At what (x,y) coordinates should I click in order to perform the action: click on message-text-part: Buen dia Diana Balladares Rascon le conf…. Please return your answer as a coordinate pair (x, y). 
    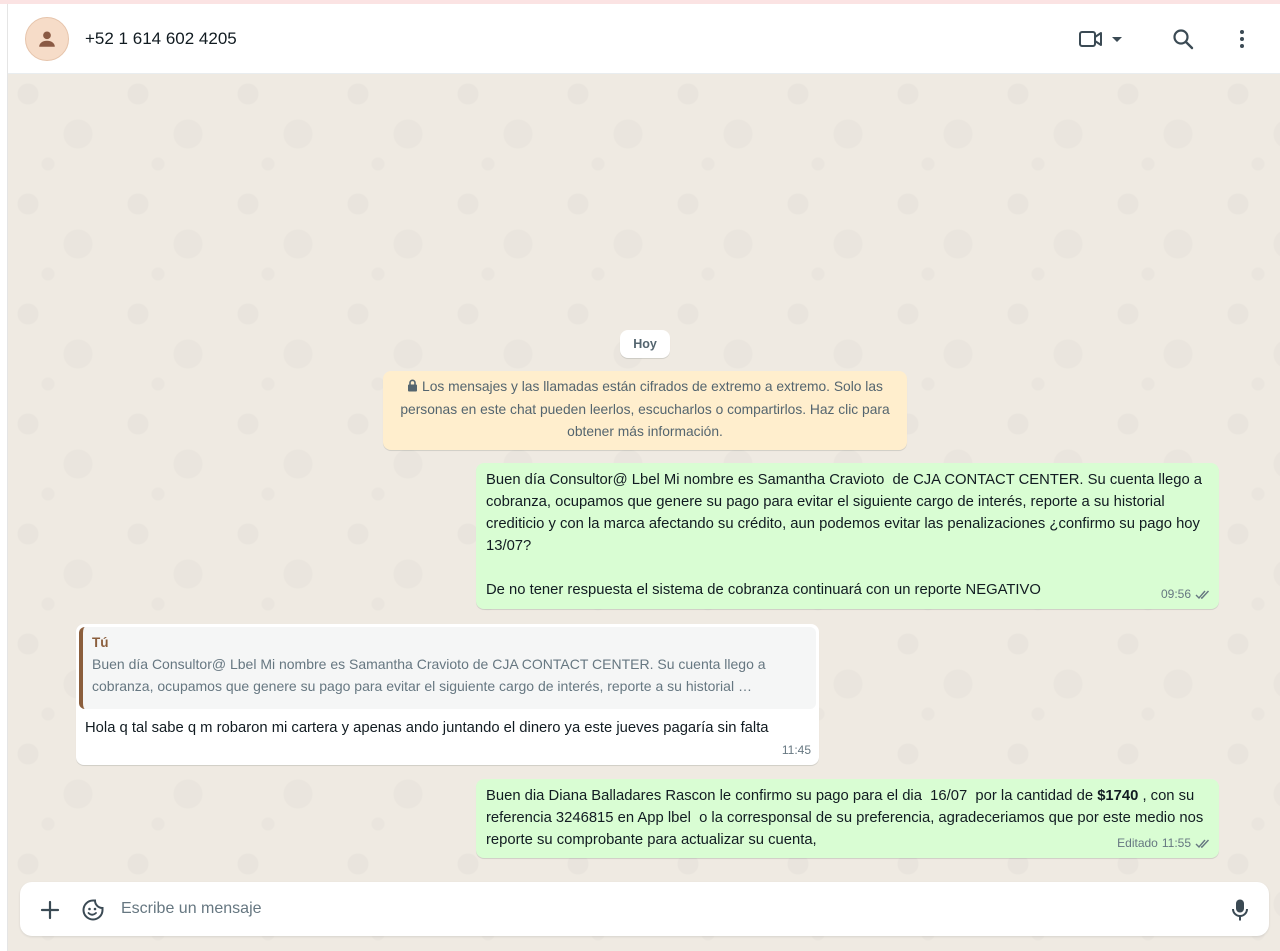
    Looking at the image, I should click on (792, 796).